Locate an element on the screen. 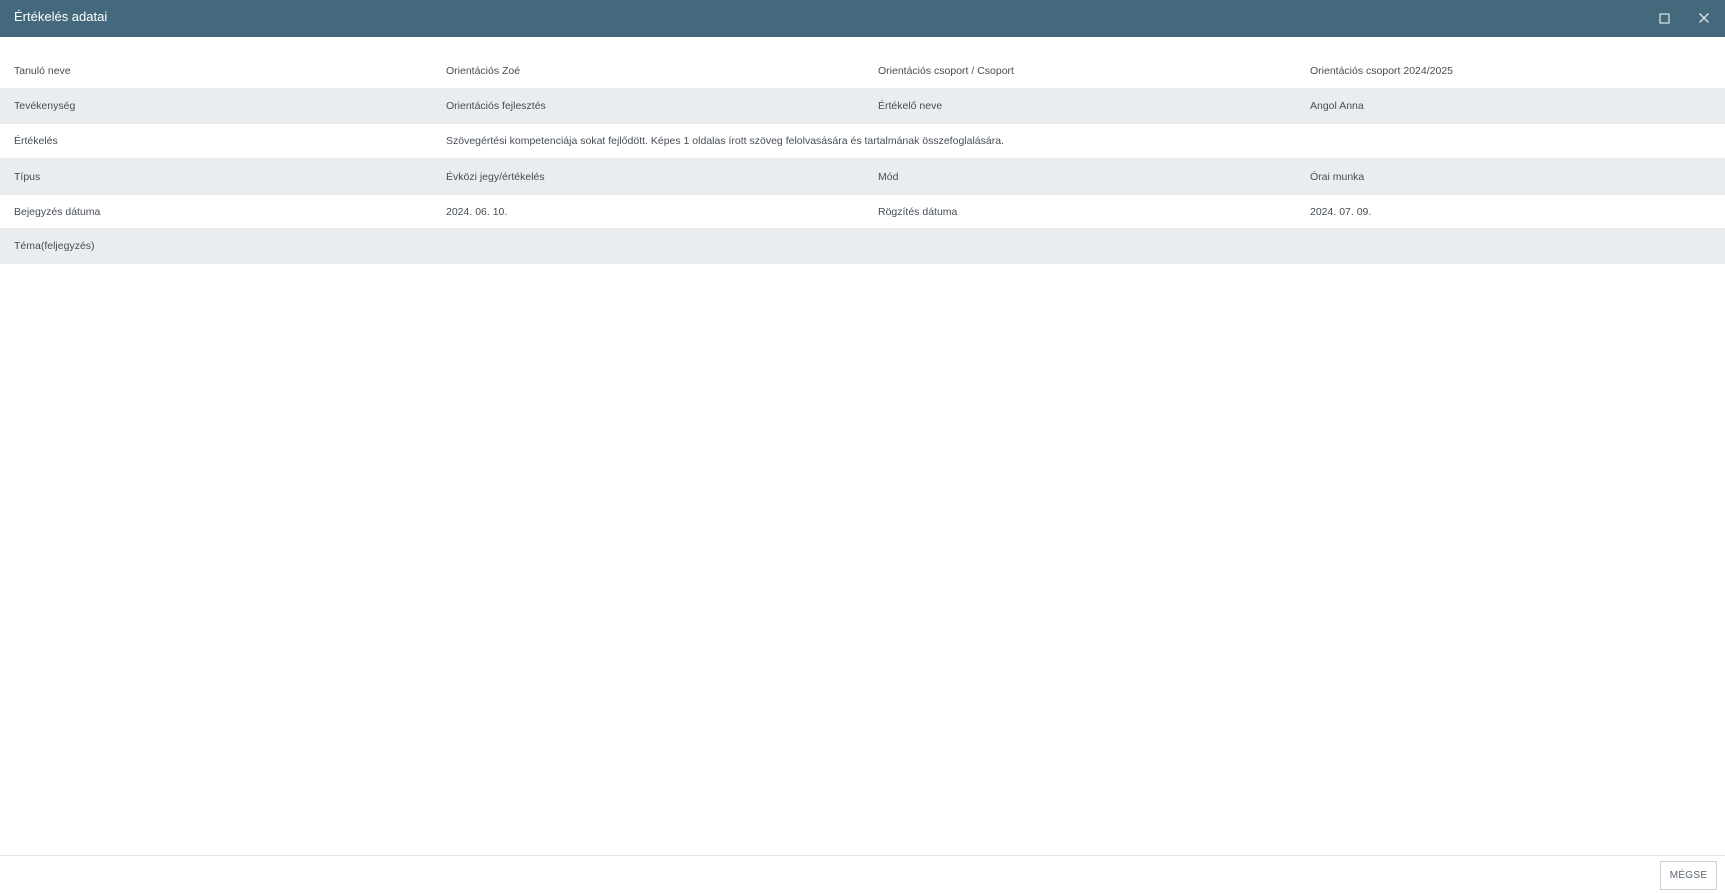  dialog-title: Értékelés adatai is located at coordinates (61, 16).